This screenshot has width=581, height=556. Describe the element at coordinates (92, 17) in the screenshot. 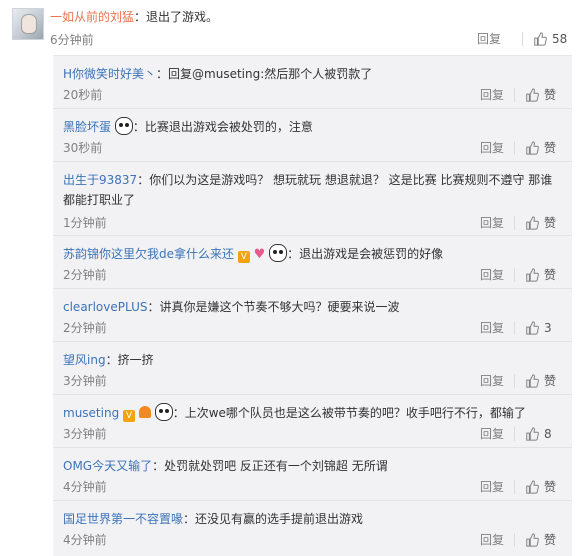

I see `comment-username: 一如从前的刘猛` at that location.